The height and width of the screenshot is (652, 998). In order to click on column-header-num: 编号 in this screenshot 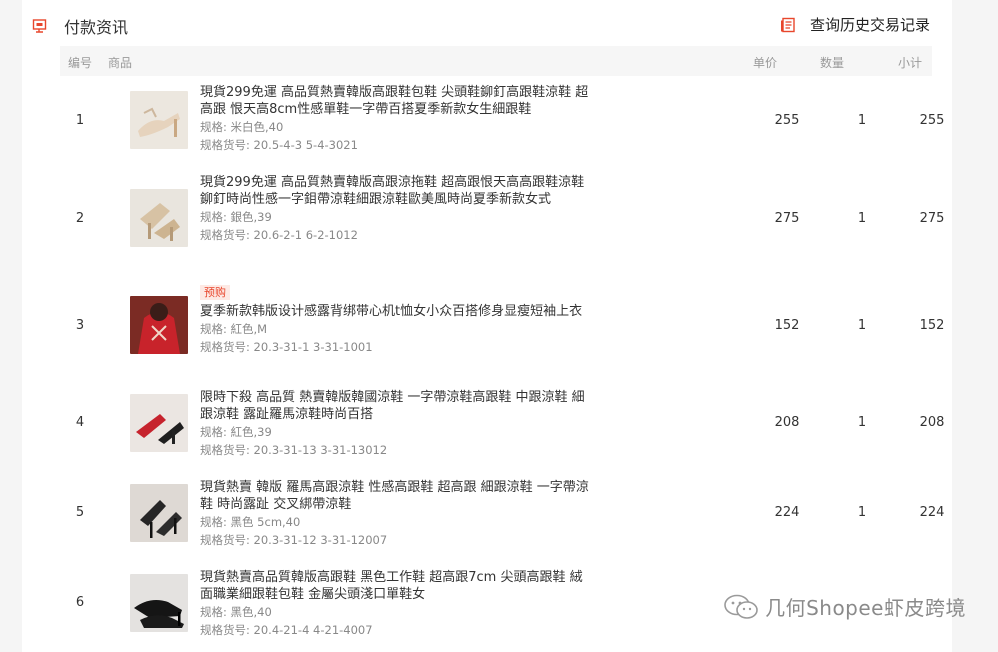, I will do `click(80, 63)`.